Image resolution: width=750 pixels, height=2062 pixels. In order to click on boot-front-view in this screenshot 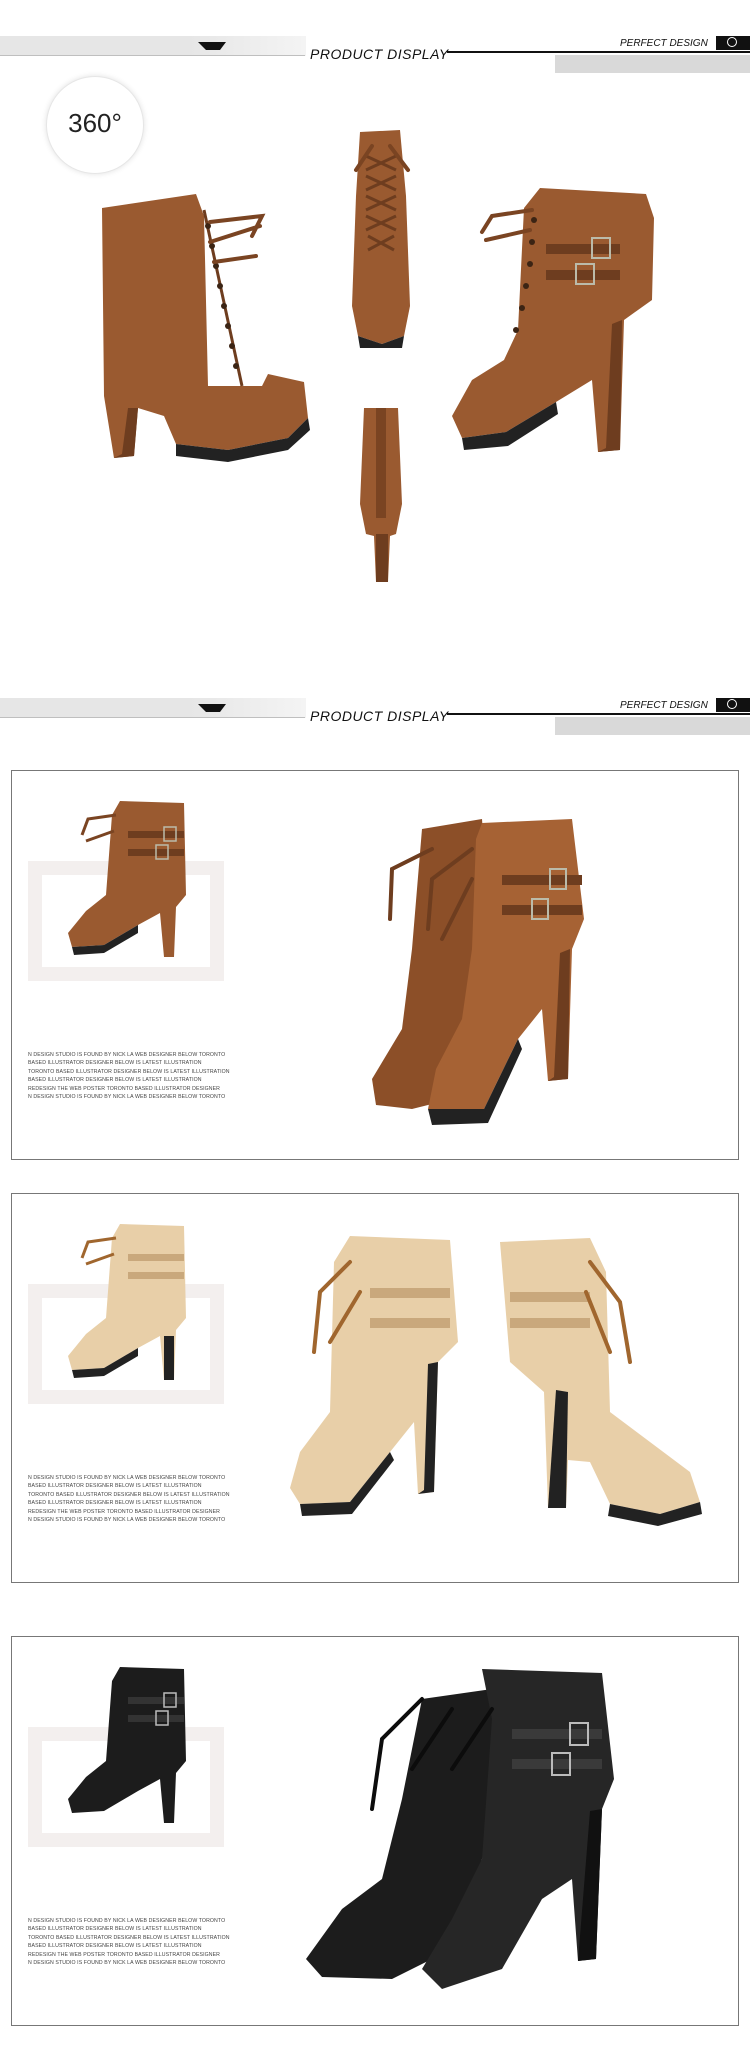, I will do `click(381, 239)`.